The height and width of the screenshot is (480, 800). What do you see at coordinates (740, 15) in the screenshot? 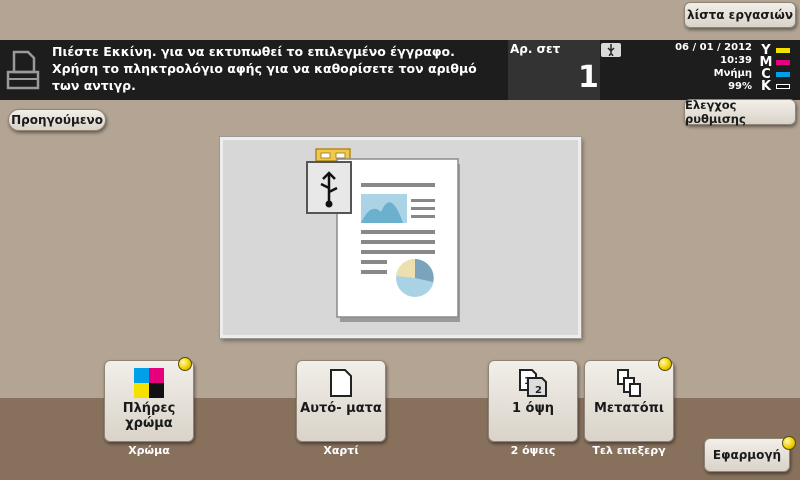
I see `job-list-button: λίστα εργασιών` at bounding box center [740, 15].